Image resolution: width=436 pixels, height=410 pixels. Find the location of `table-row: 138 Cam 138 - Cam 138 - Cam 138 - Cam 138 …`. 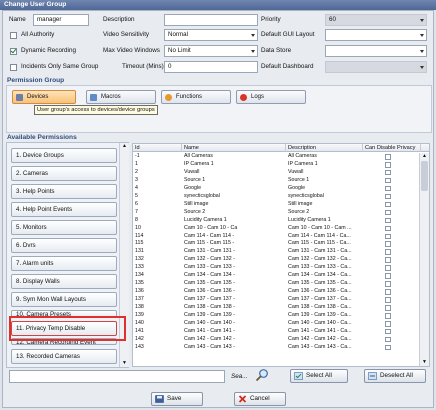

table-row: 138 Cam 138 - Cam 138 - Cam 138 - Cam 138 … is located at coordinates (276, 307).